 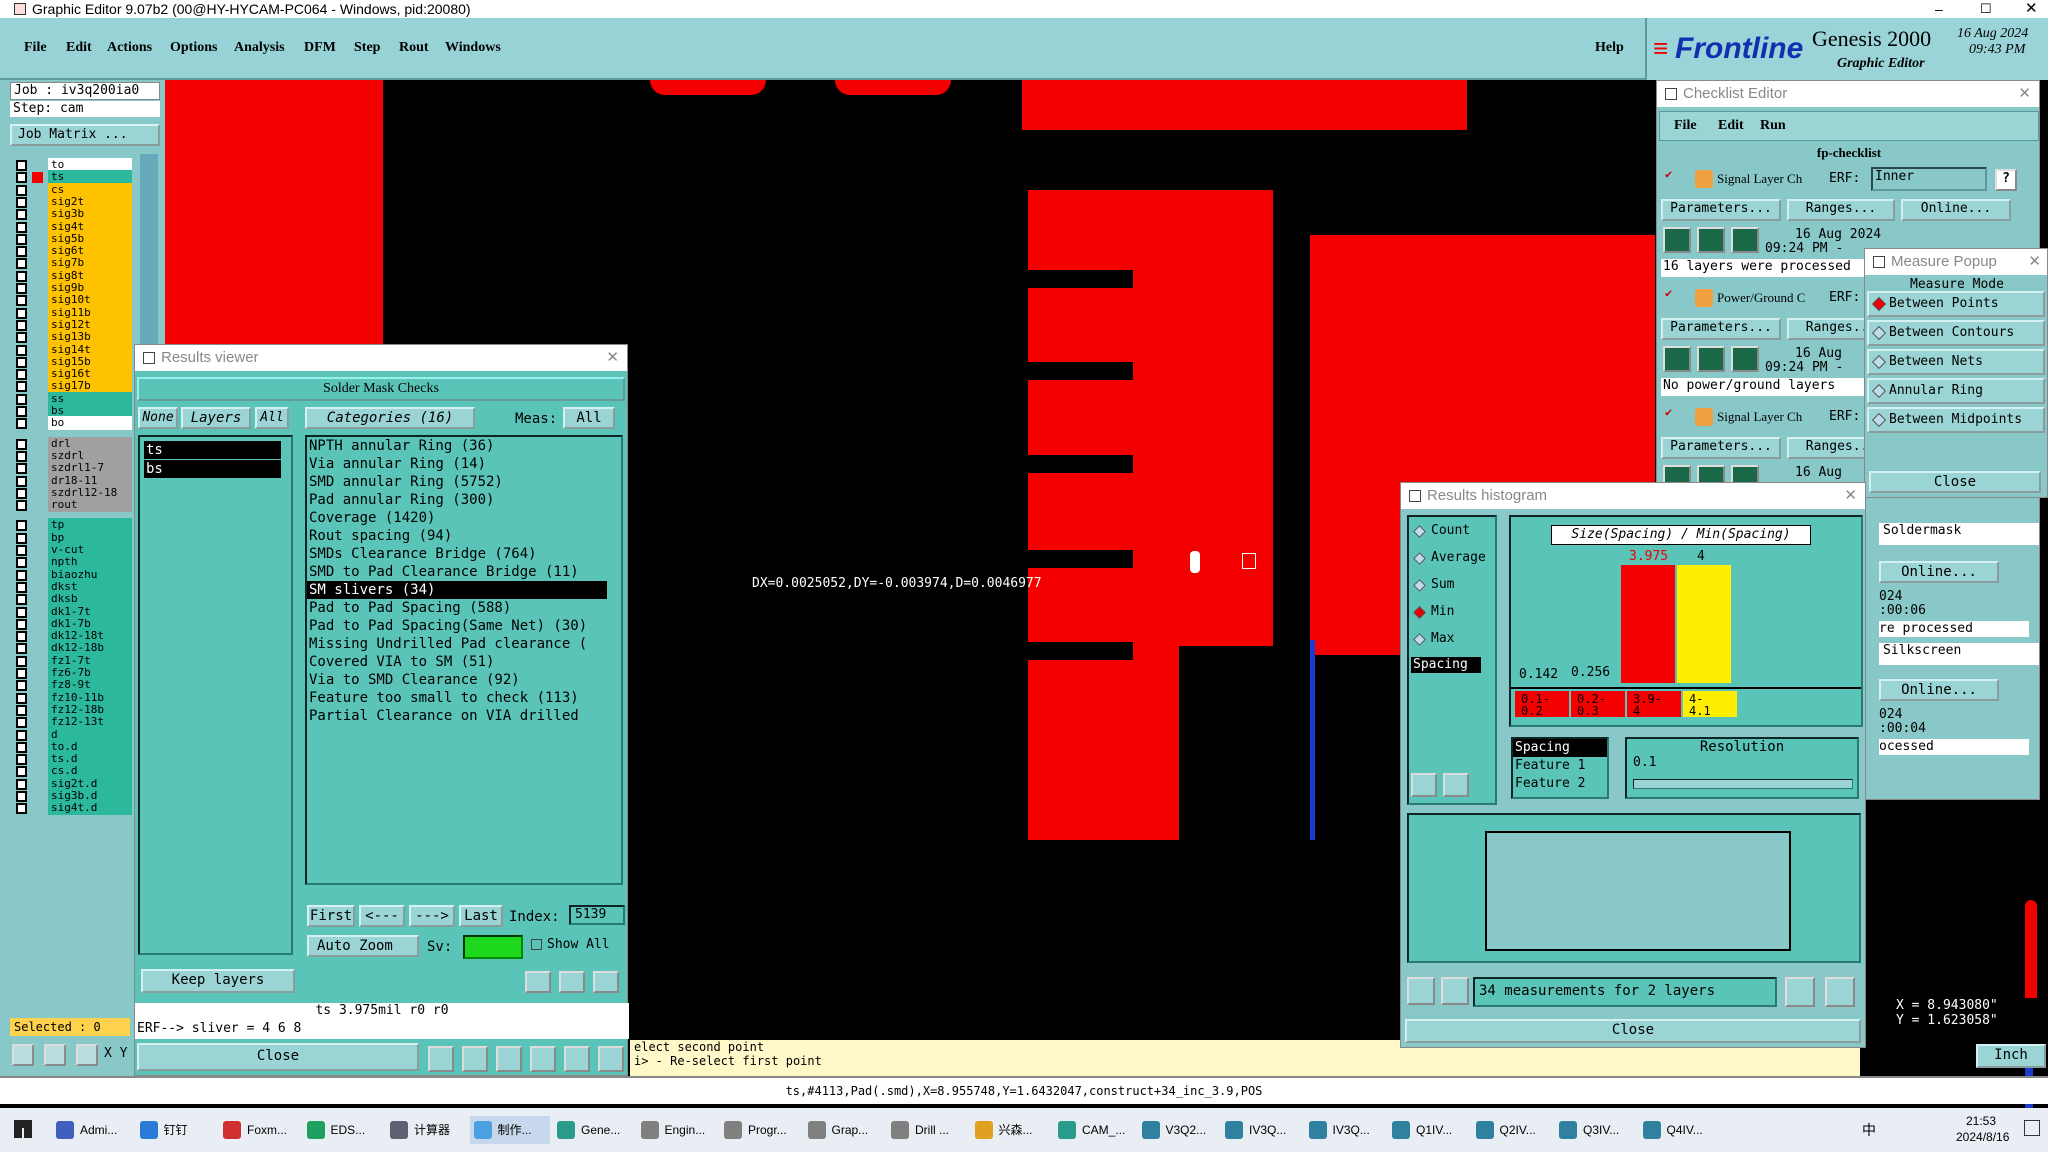 I want to click on histogram-close-icon: ✕, so click(x=1850, y=496).